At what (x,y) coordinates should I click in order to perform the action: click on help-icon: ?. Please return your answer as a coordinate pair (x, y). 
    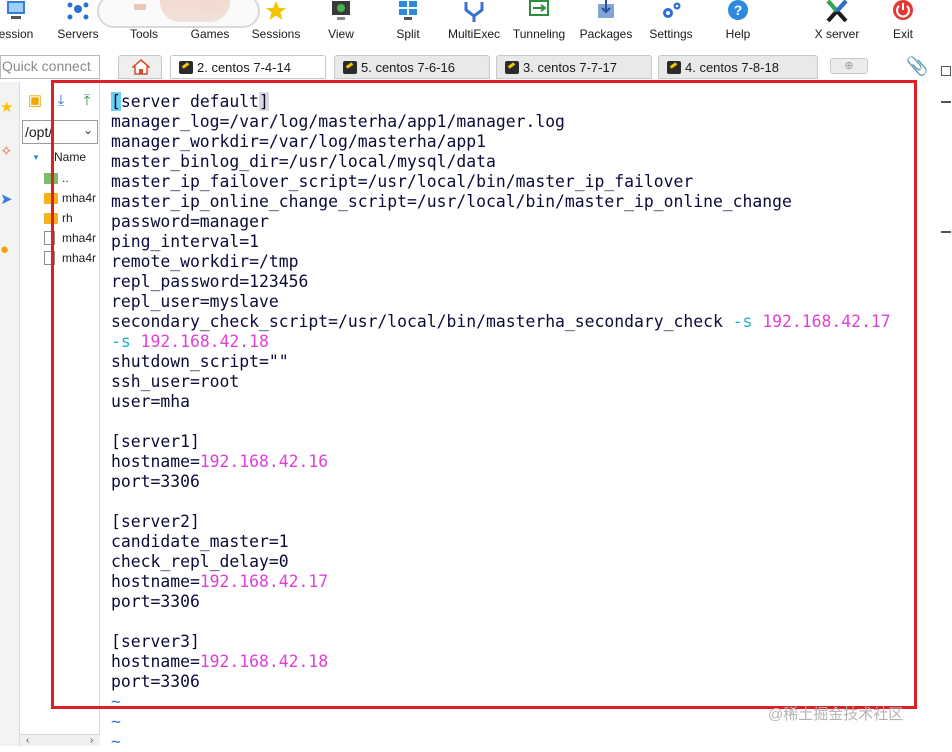
    Looking at the image, I should click on (738, 10).